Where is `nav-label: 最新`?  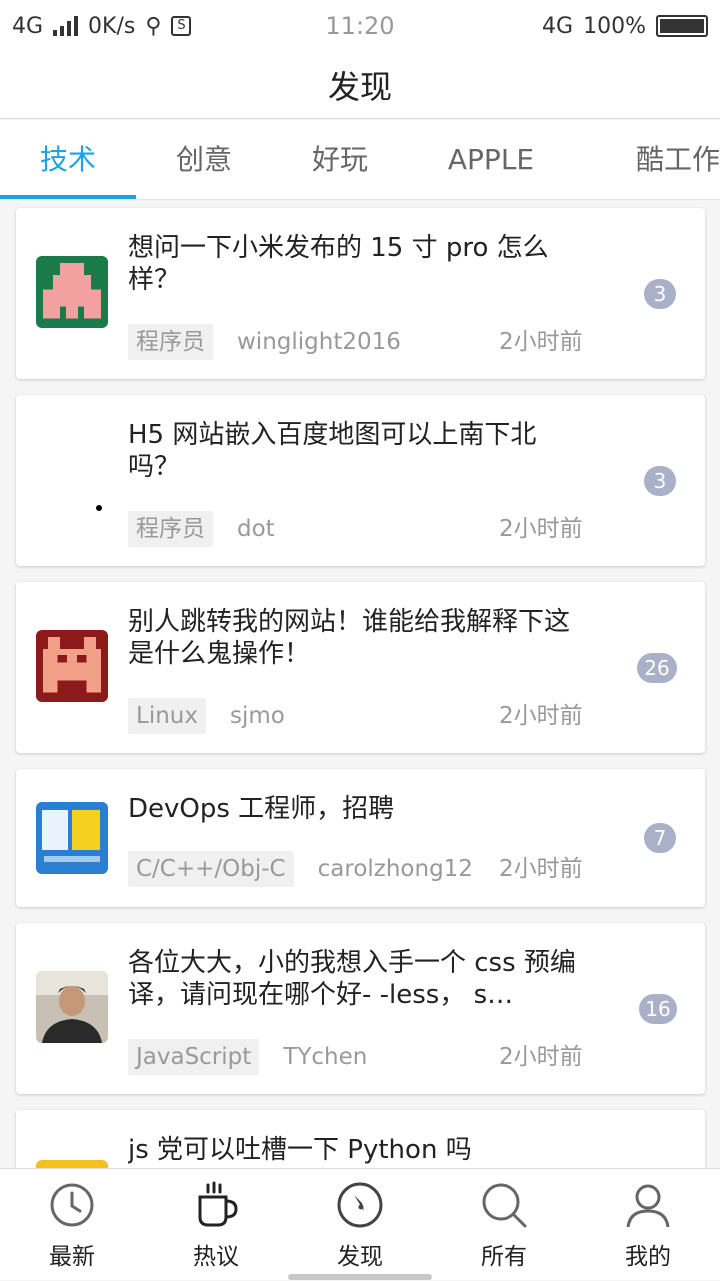 nav-label: 最新 is located at coordinates (72, 1257).